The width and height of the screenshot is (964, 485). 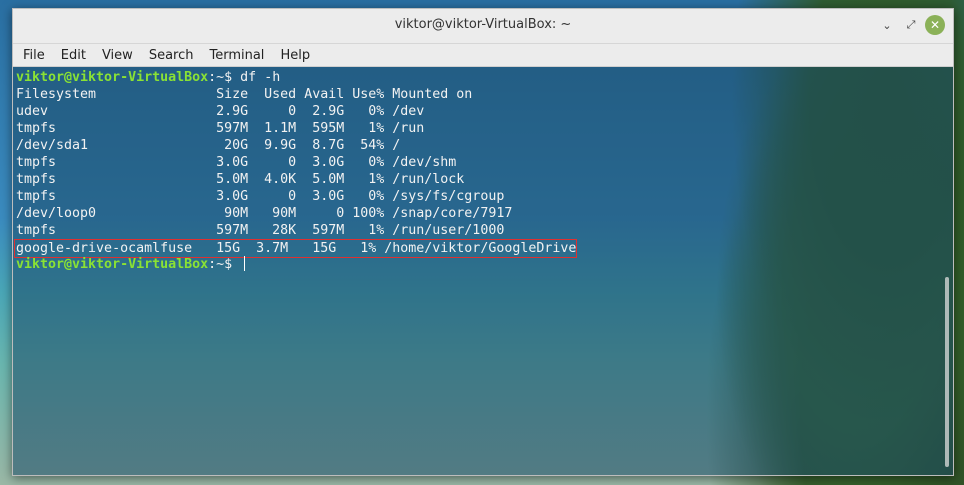 What do you see at coordinates (484, 77) in the screenshot?
I see `command-line: viktor@viktor-VirtualBox:~$ df -h` at bounding box center [484, 77].